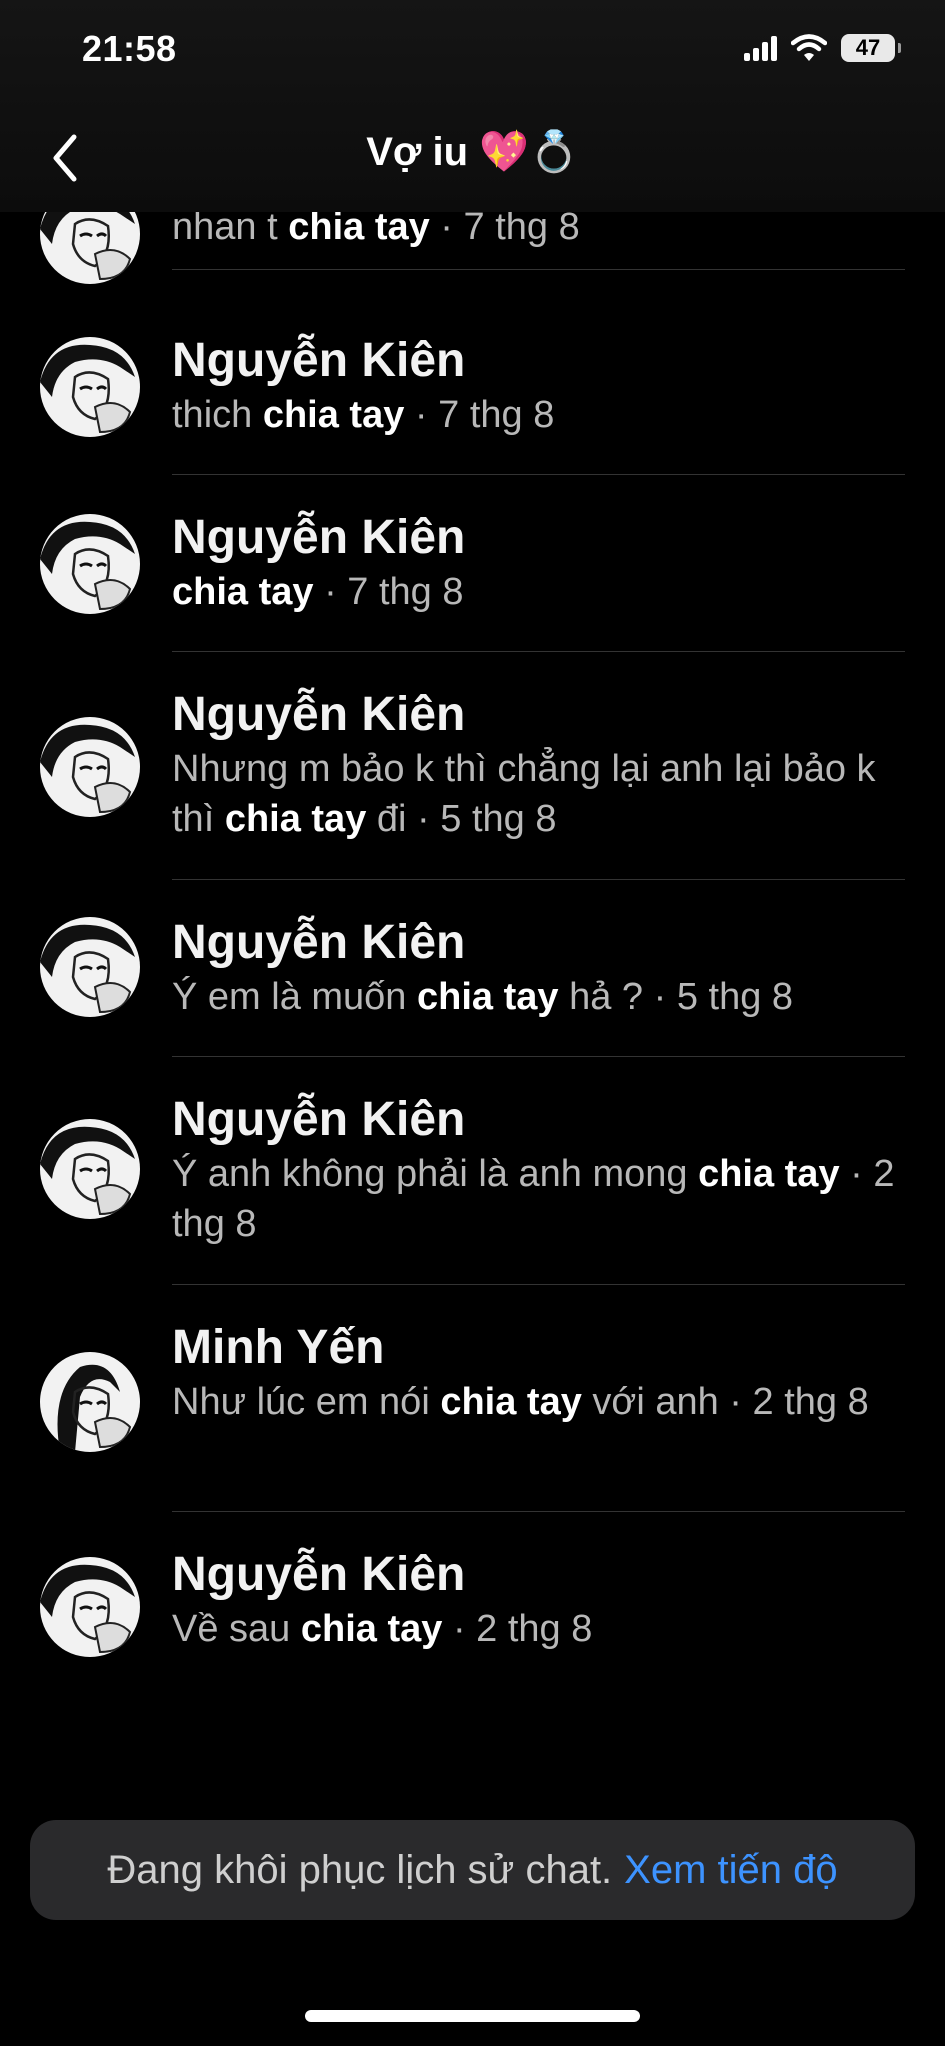 This screenshot has width=945, height=2046. I want to click on snippet-text-after: hả ?, so click(601, 997).